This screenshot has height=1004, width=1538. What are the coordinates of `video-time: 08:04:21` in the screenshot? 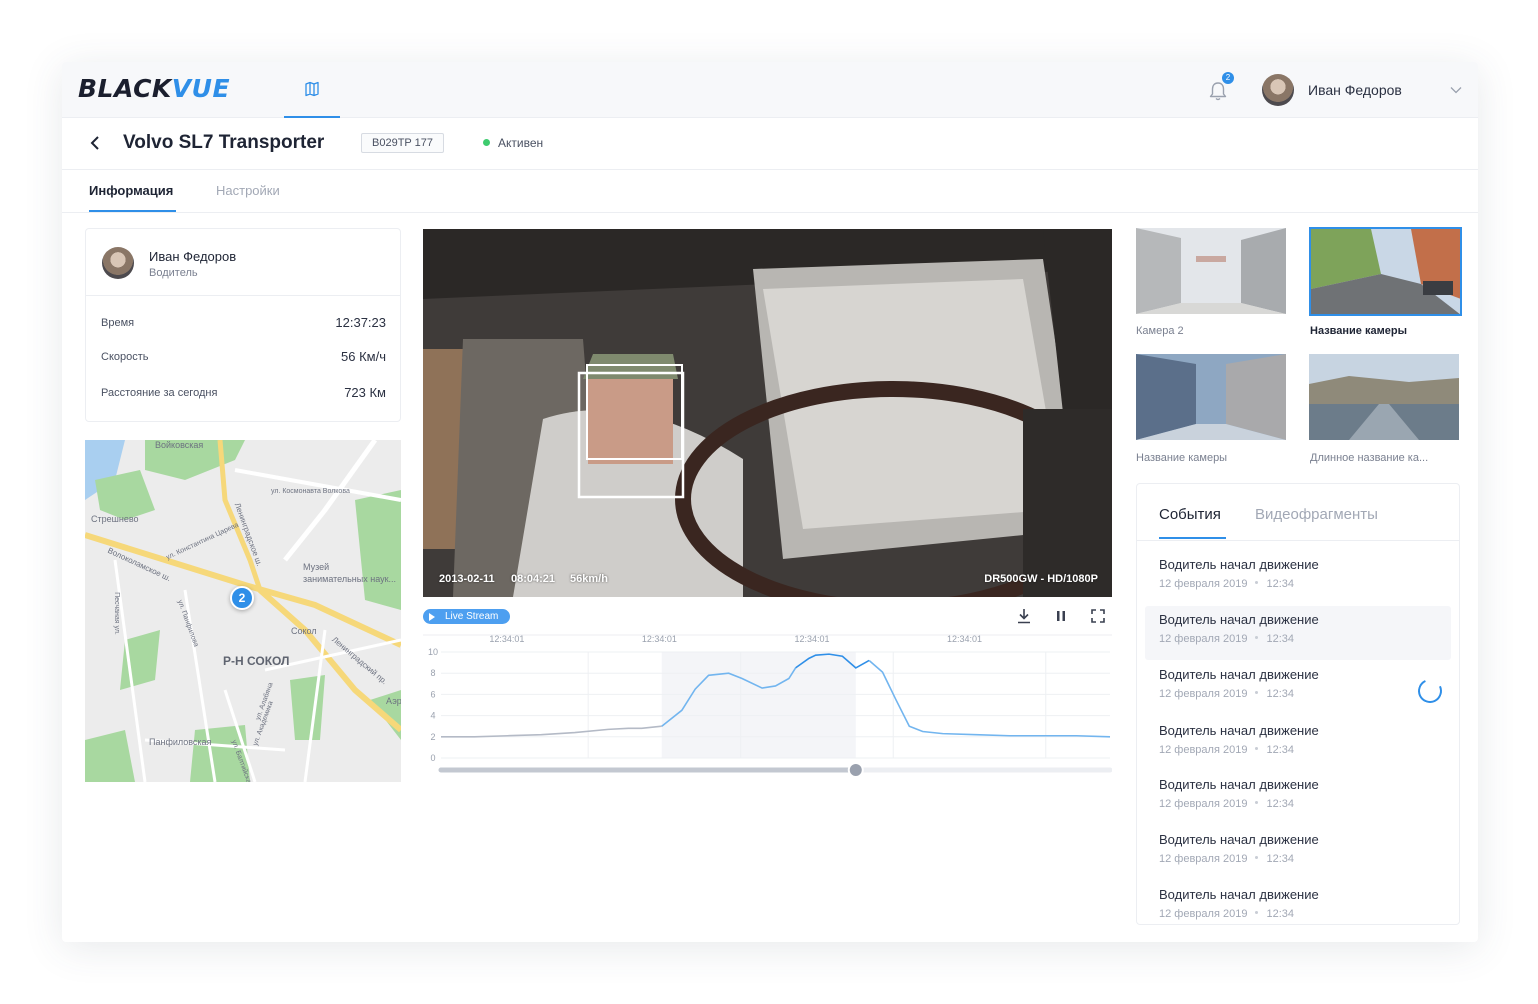 It's located at (533, 579).